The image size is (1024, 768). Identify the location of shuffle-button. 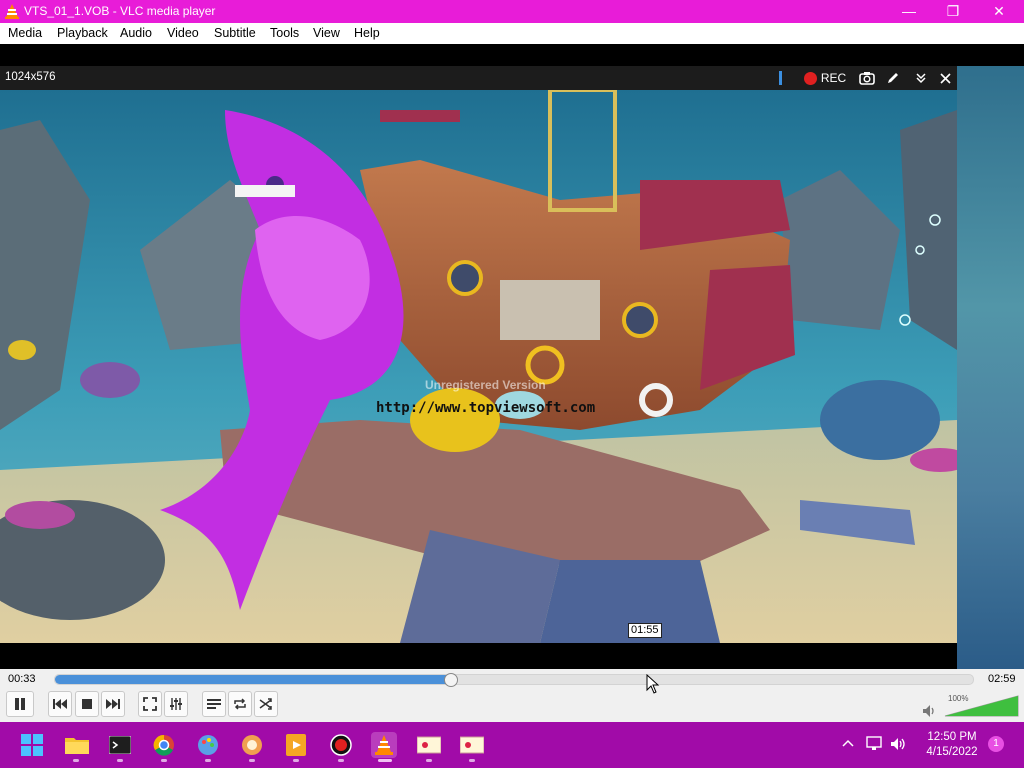
(266, 704).